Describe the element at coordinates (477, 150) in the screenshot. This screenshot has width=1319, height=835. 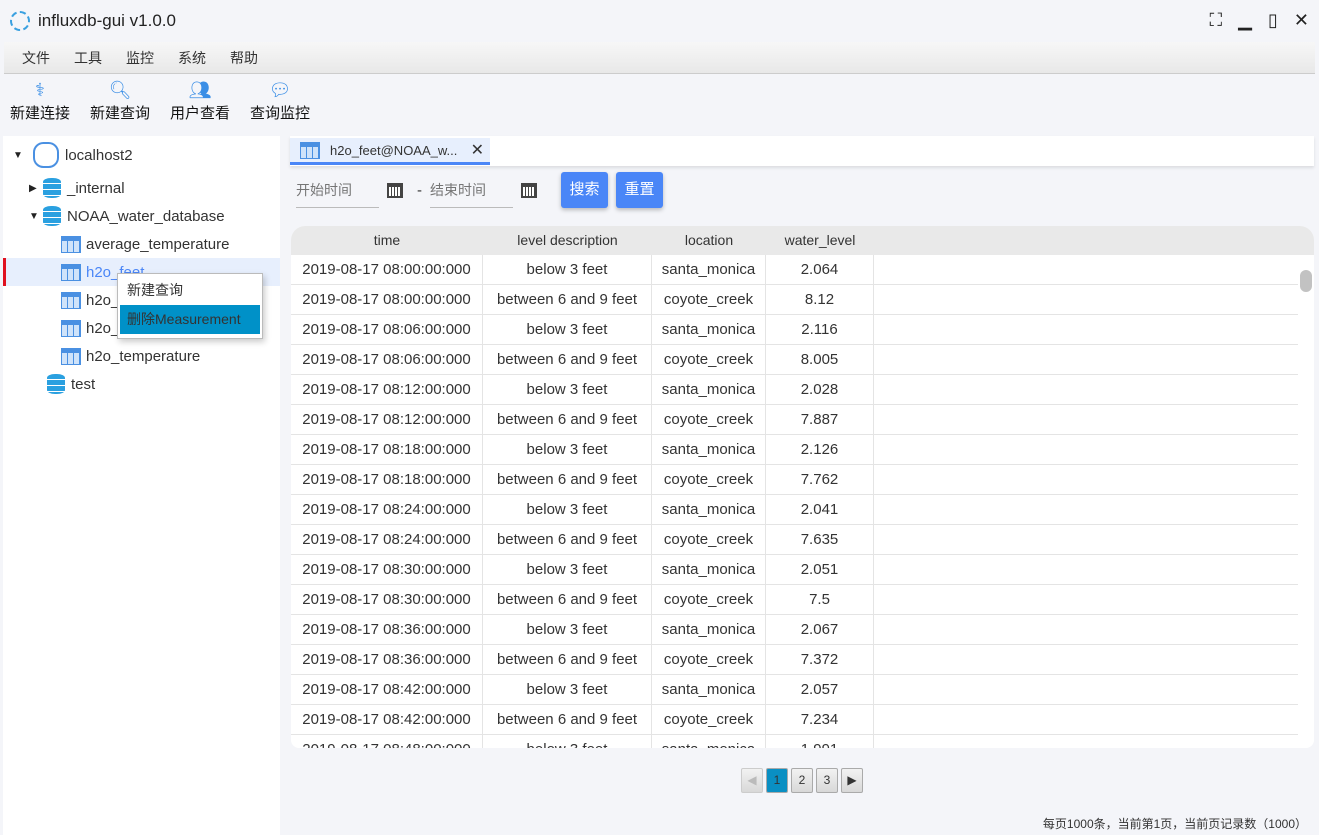
I see `close-tab-icon: ✕` at that location.